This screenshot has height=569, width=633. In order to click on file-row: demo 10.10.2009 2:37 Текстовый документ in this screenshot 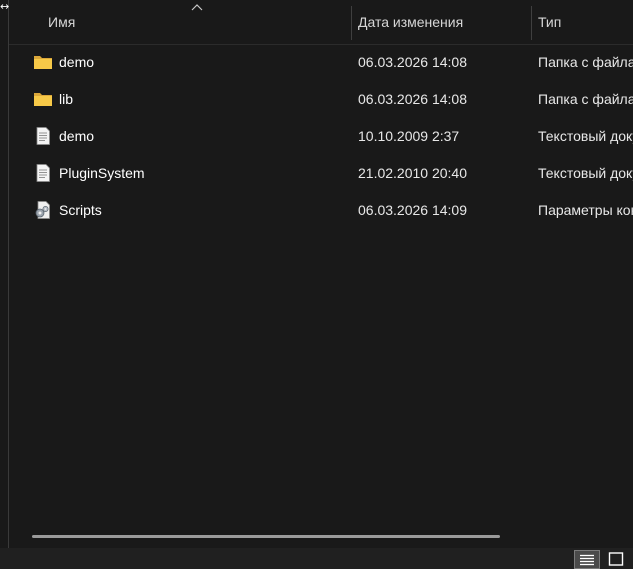, I will do `click(321, 136)`.